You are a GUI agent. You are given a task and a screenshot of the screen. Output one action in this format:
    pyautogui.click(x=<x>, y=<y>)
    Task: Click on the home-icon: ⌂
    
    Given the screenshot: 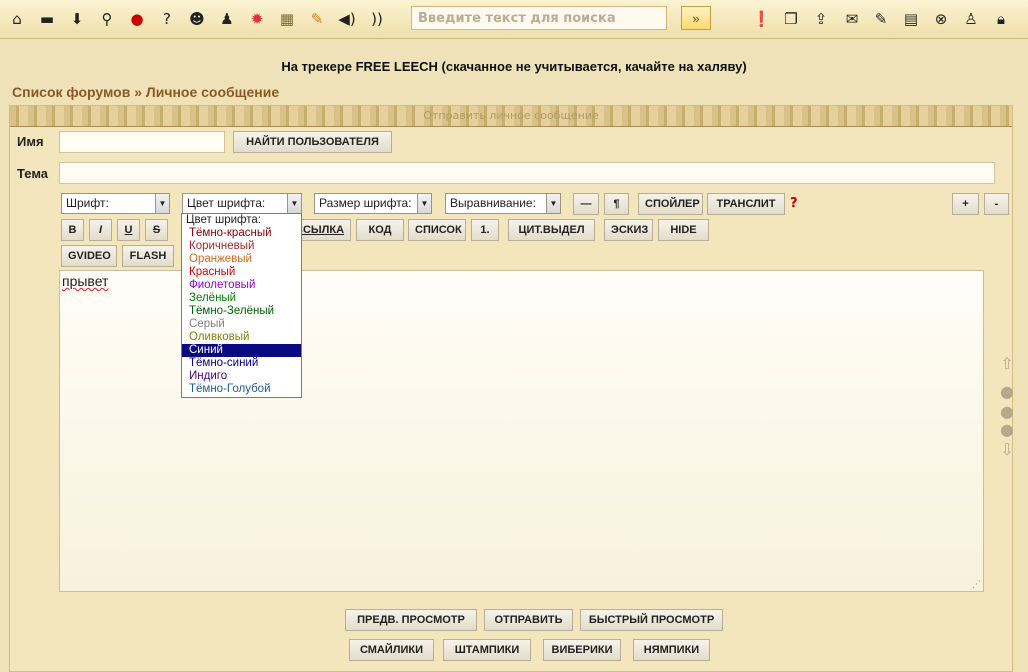 What is the action you would take?
    pyautogui.click(x=17, y=19)
    